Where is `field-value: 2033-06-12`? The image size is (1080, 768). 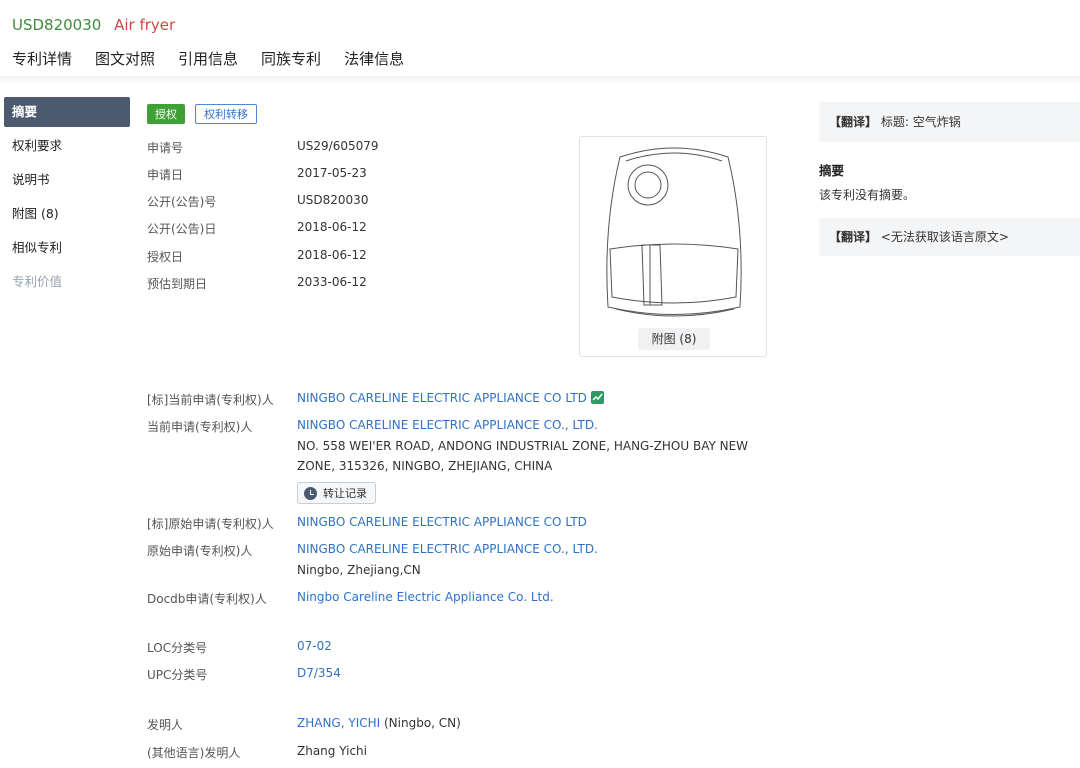 field-value: 2033-06-12 is located at coordinates (332, 282).